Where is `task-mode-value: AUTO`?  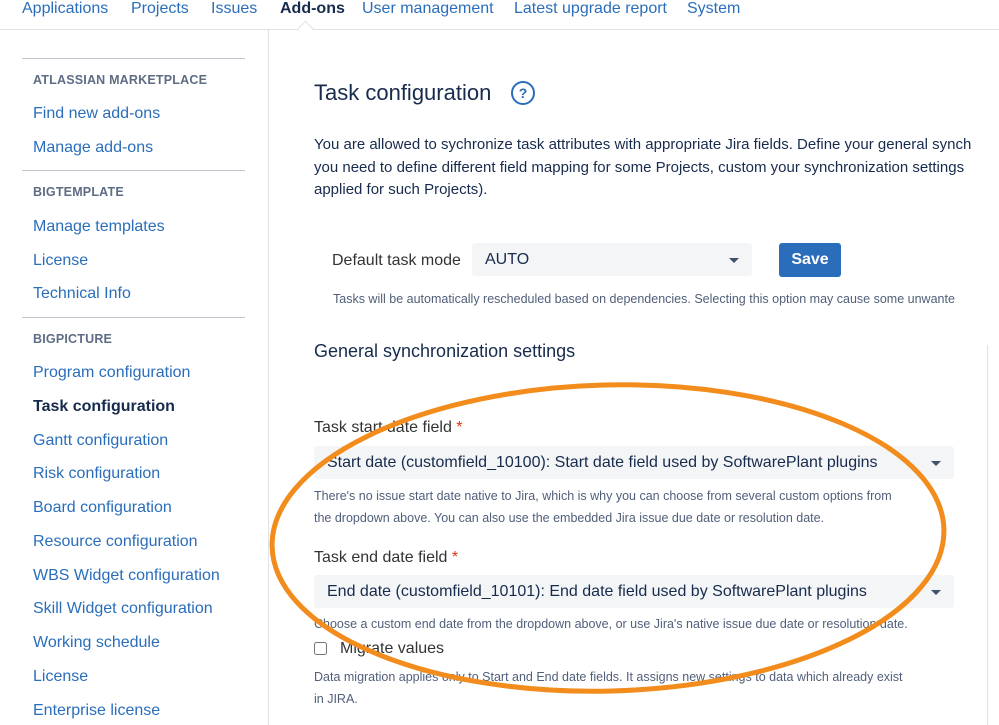
task-mode-value: AUTO is located at coordinates (507, 259).